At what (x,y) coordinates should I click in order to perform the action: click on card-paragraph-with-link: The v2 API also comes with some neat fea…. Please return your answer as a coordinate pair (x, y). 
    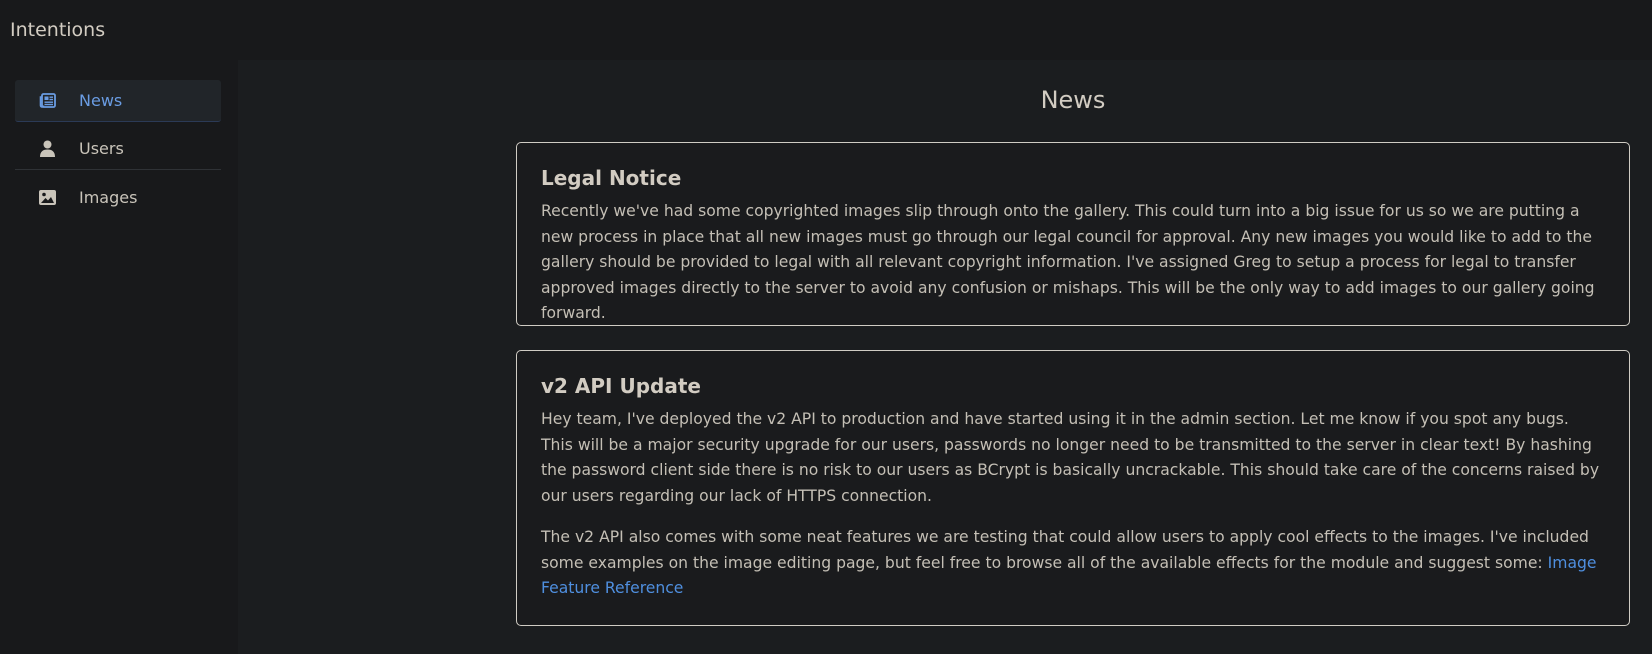
    Looking at the image, I should click on (1073, 563).